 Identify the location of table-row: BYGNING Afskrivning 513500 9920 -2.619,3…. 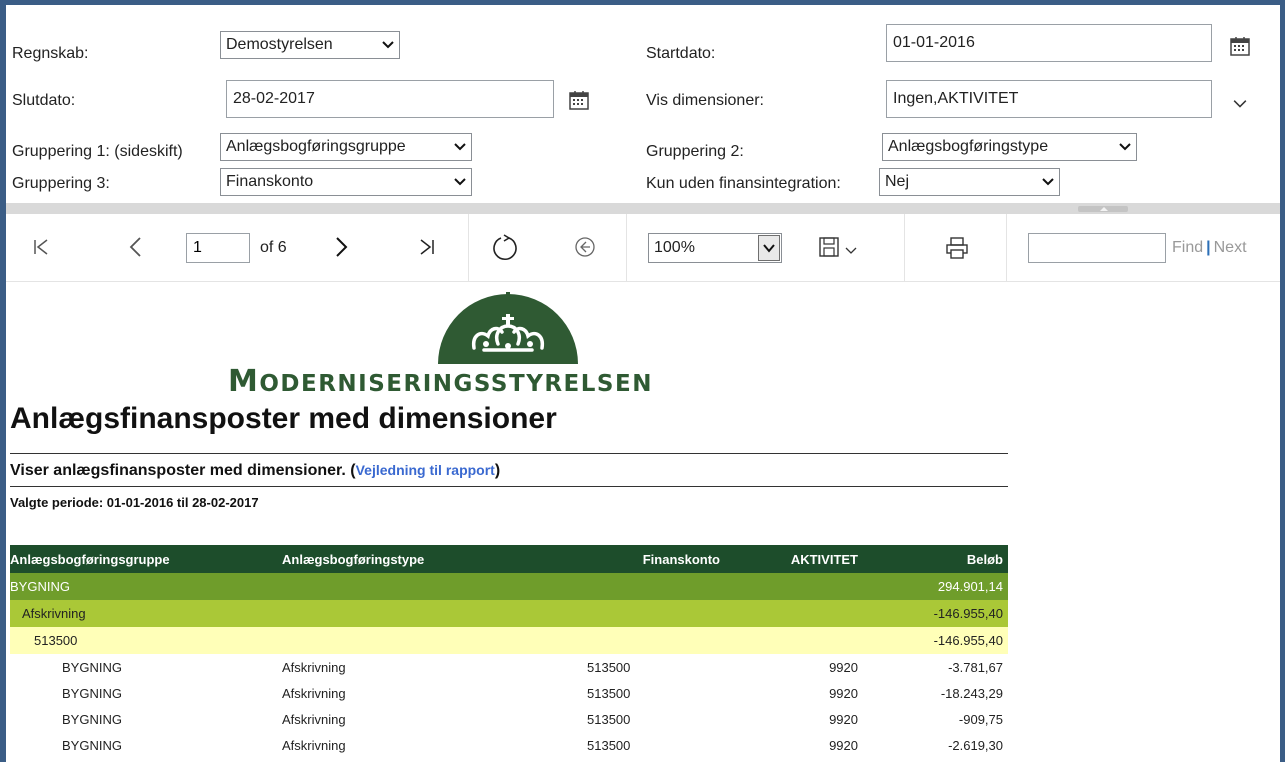
(509, 745).